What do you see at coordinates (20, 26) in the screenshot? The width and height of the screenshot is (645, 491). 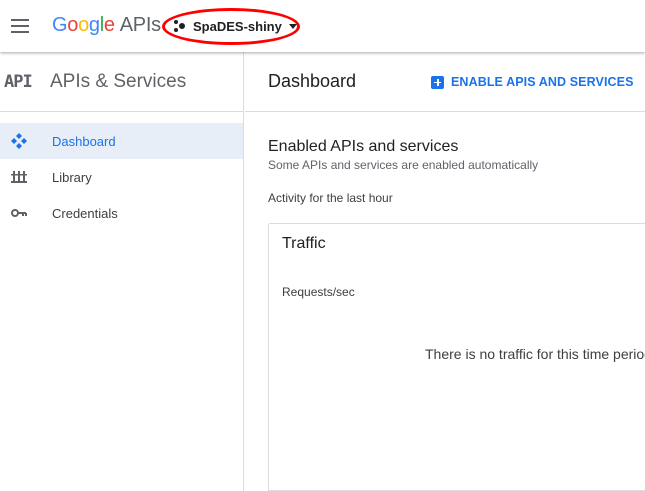 I see `hamburger-menu-icon` at bounding box center [20, 26].